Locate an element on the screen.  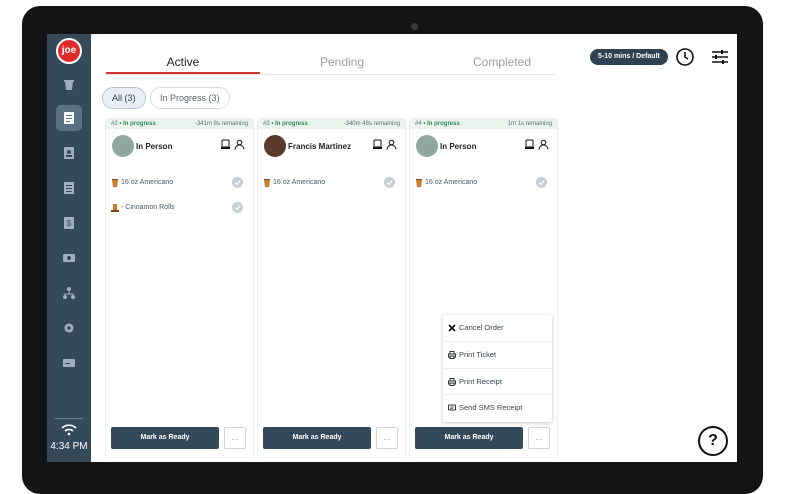
menu-item-label: Print Ticket is located at coordinates (478, 354).